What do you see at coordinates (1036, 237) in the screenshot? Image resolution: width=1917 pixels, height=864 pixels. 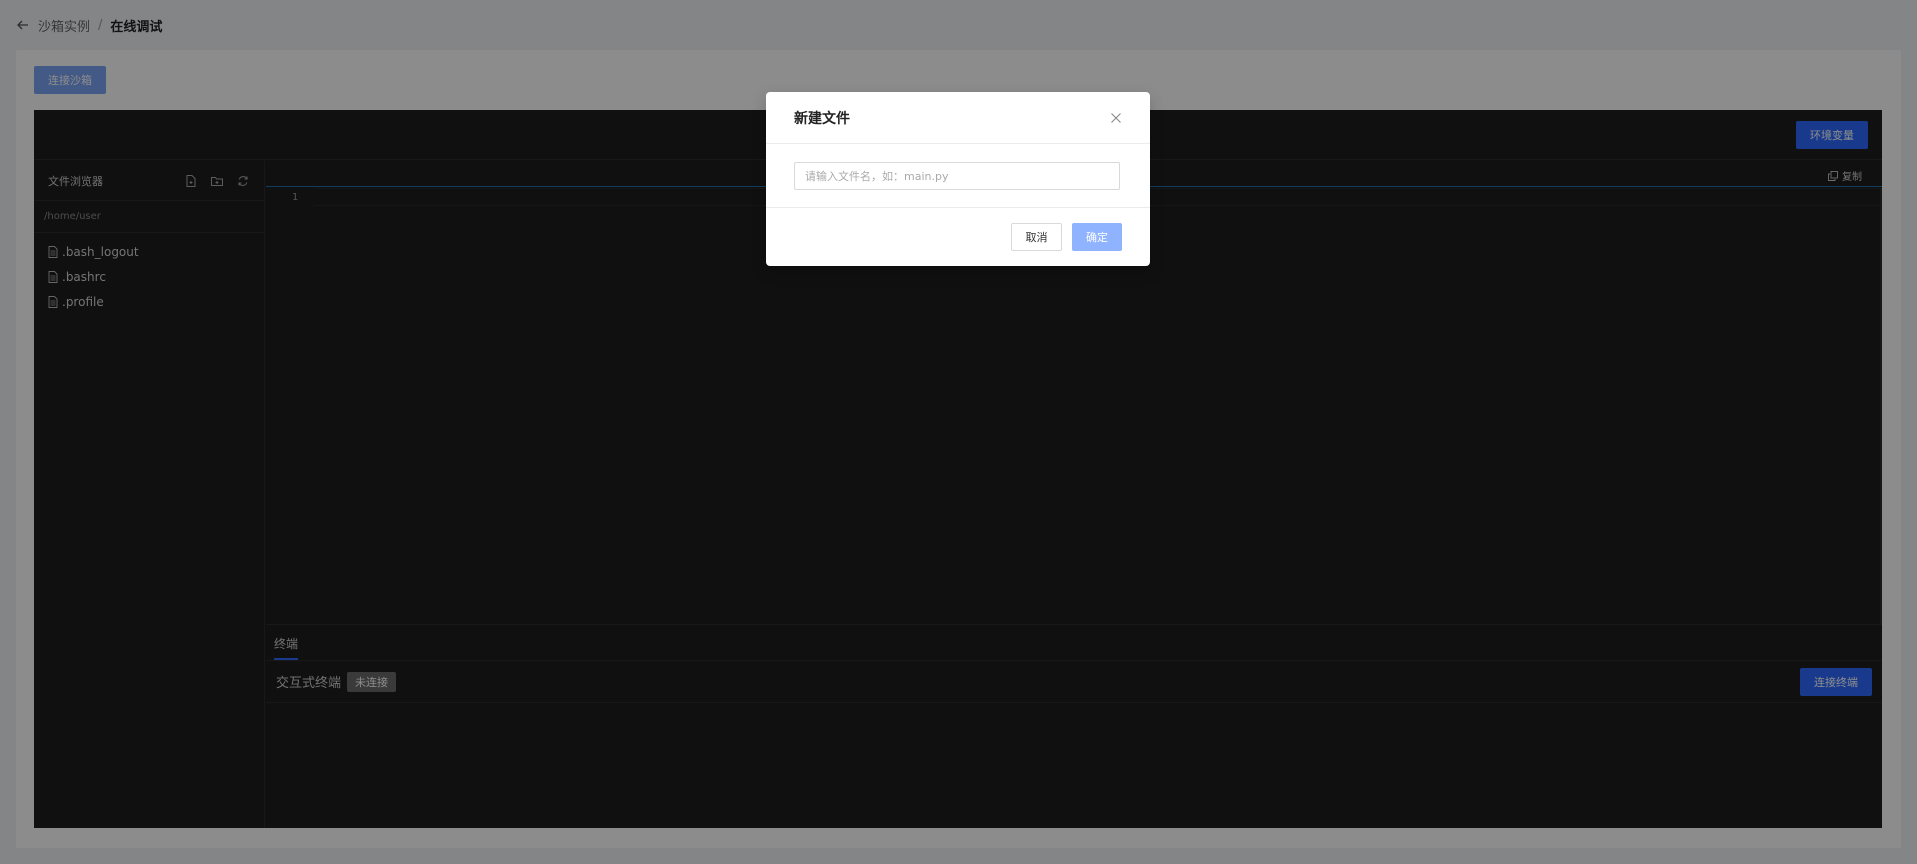 I see `cancel-button: 取消` at bounding box center [1036, 237].